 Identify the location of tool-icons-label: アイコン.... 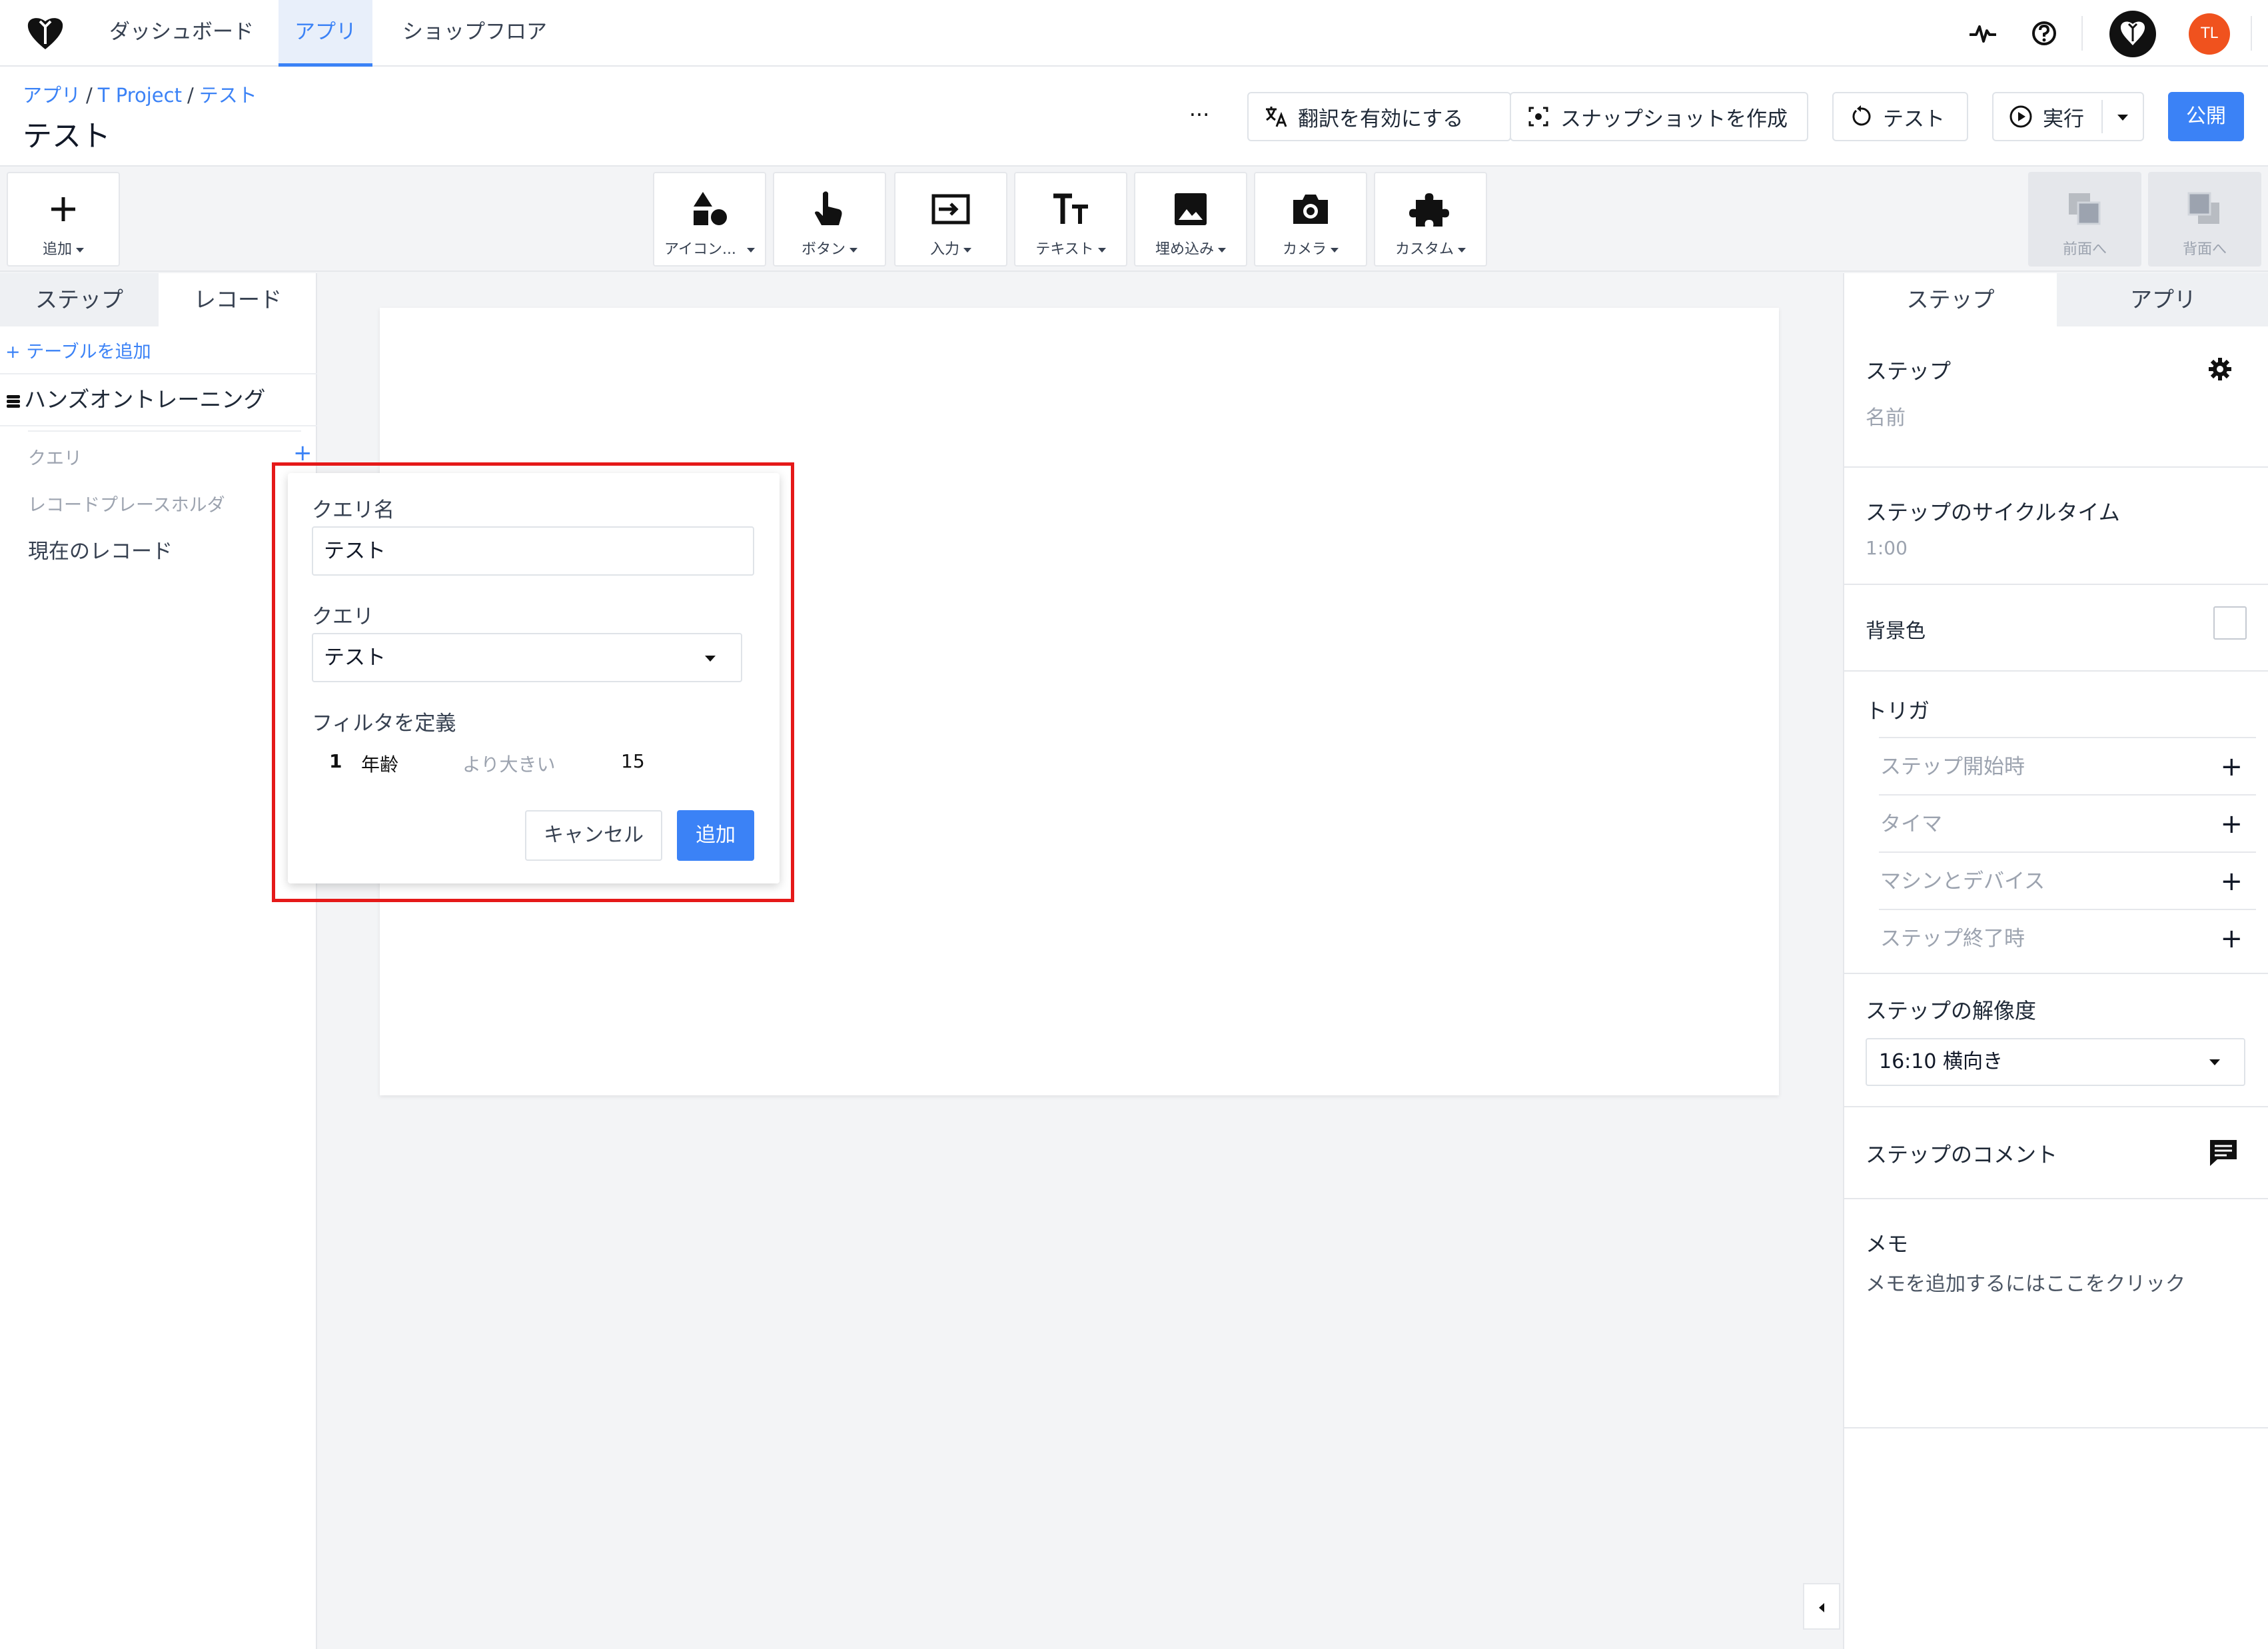
(700, 249).